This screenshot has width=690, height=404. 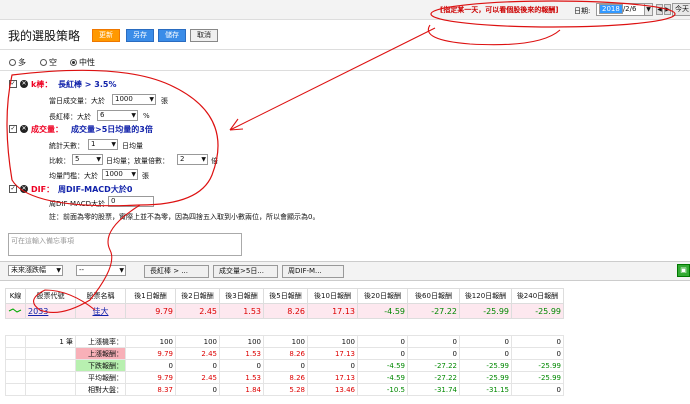 I want to click on save-as-button: 另存, so click(x=140, y=35).